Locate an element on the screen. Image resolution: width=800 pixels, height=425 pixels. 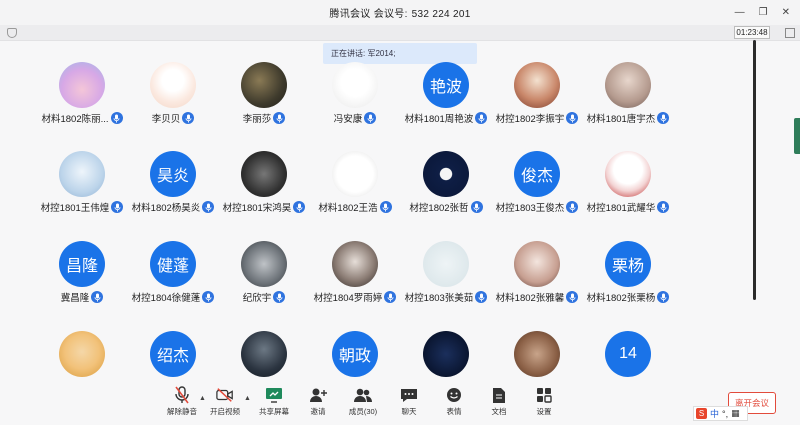
window-controls: — ❐ ✕ is located at coordinates (762, 12).